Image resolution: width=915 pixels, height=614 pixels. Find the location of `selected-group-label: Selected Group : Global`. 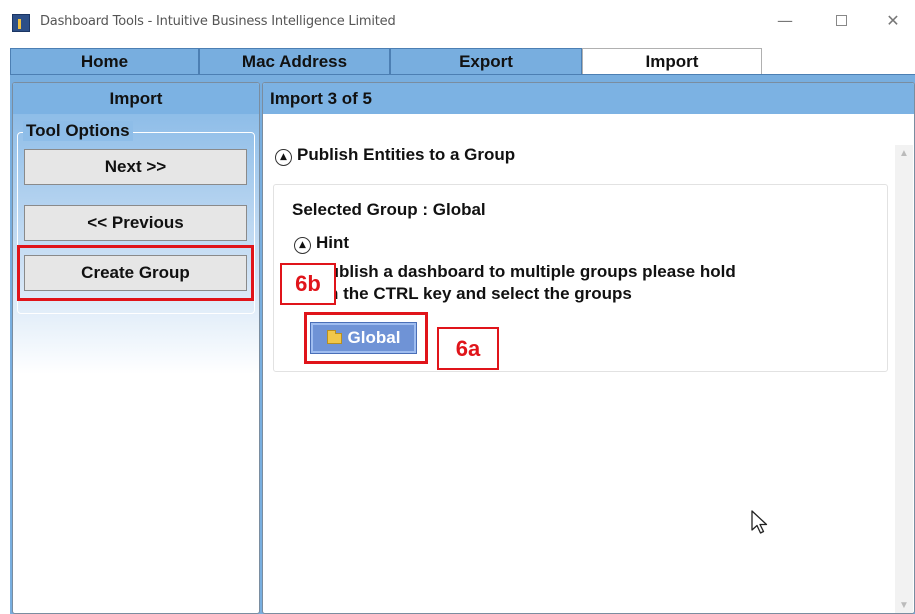

selected-group-label: Selected Group : Global is located at coordinates (389, 209).